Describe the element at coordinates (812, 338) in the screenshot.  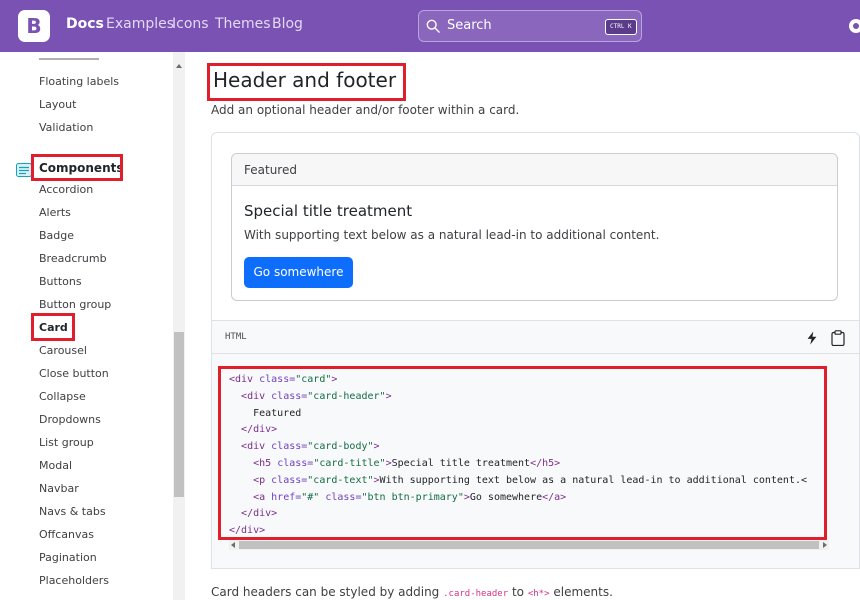
I see `lightning-bolt-icon` at that location.